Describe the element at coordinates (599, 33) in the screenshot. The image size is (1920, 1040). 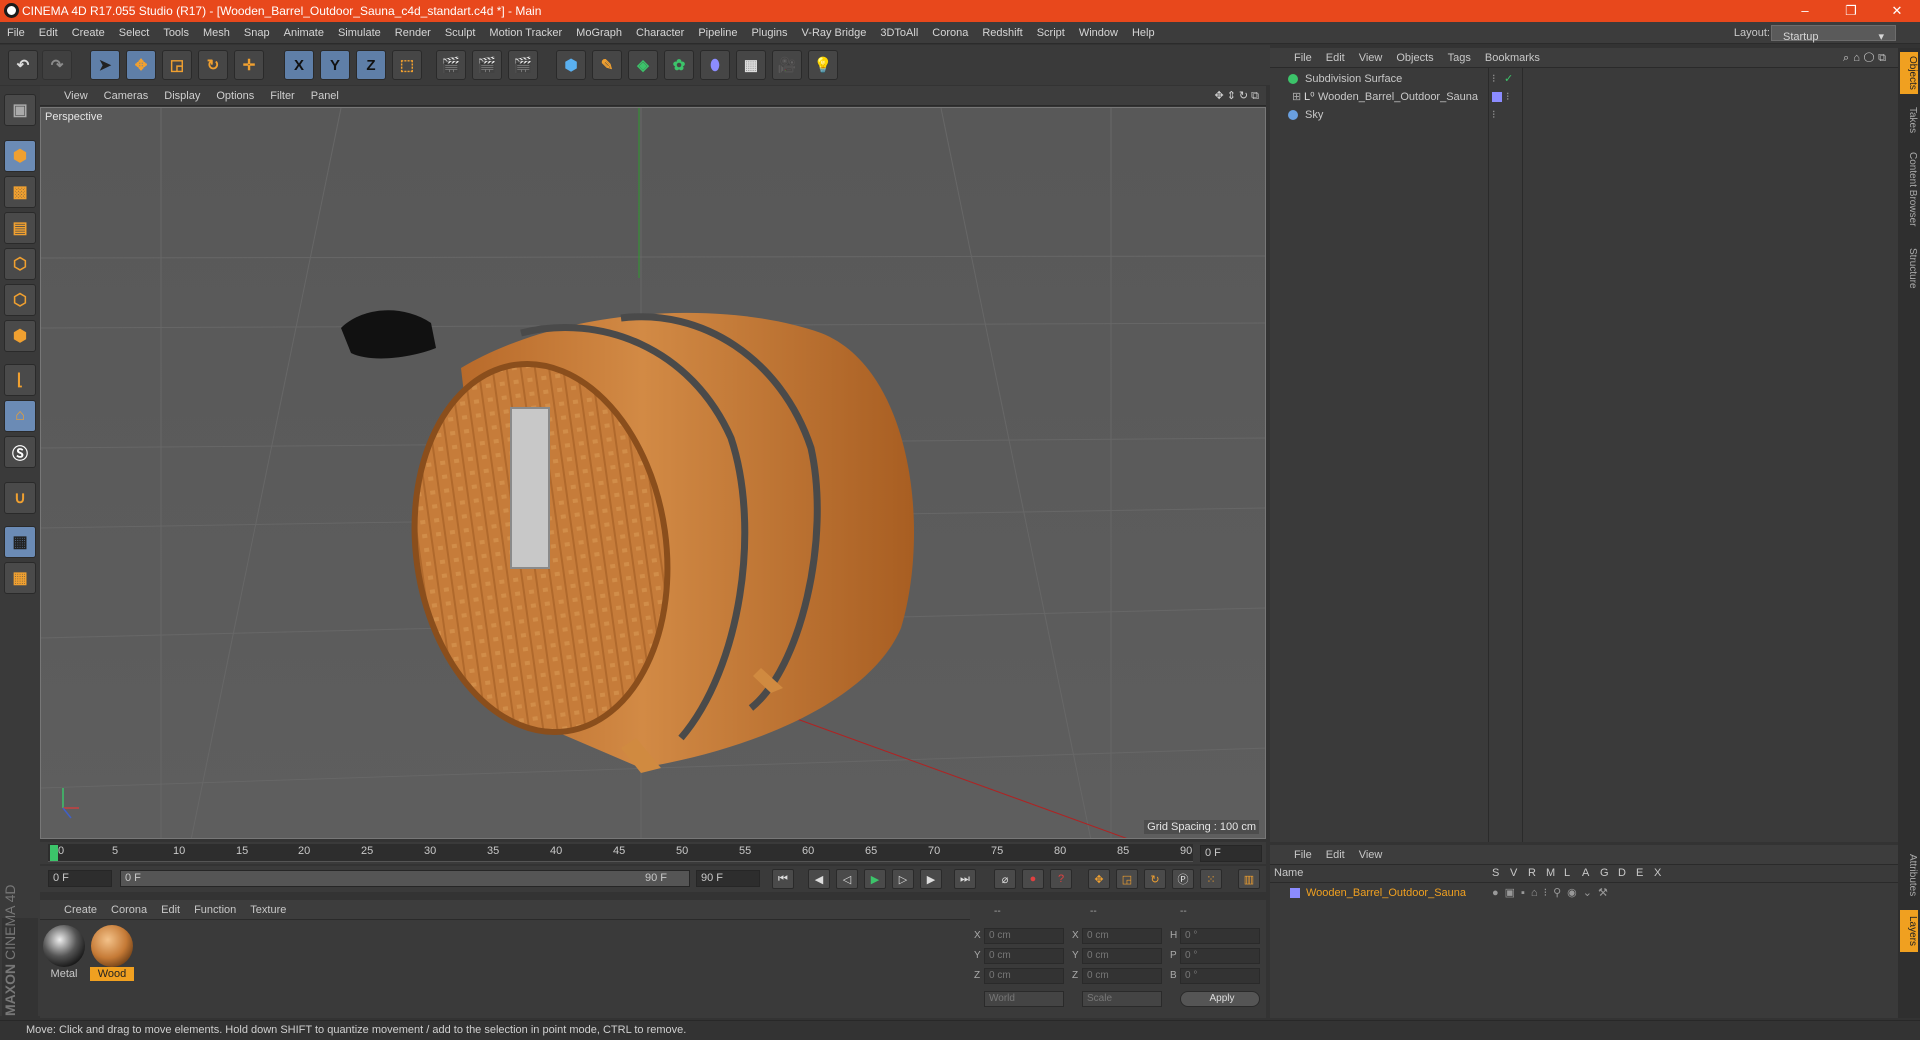
I see `menu-mograph: MoGraph` at that location.